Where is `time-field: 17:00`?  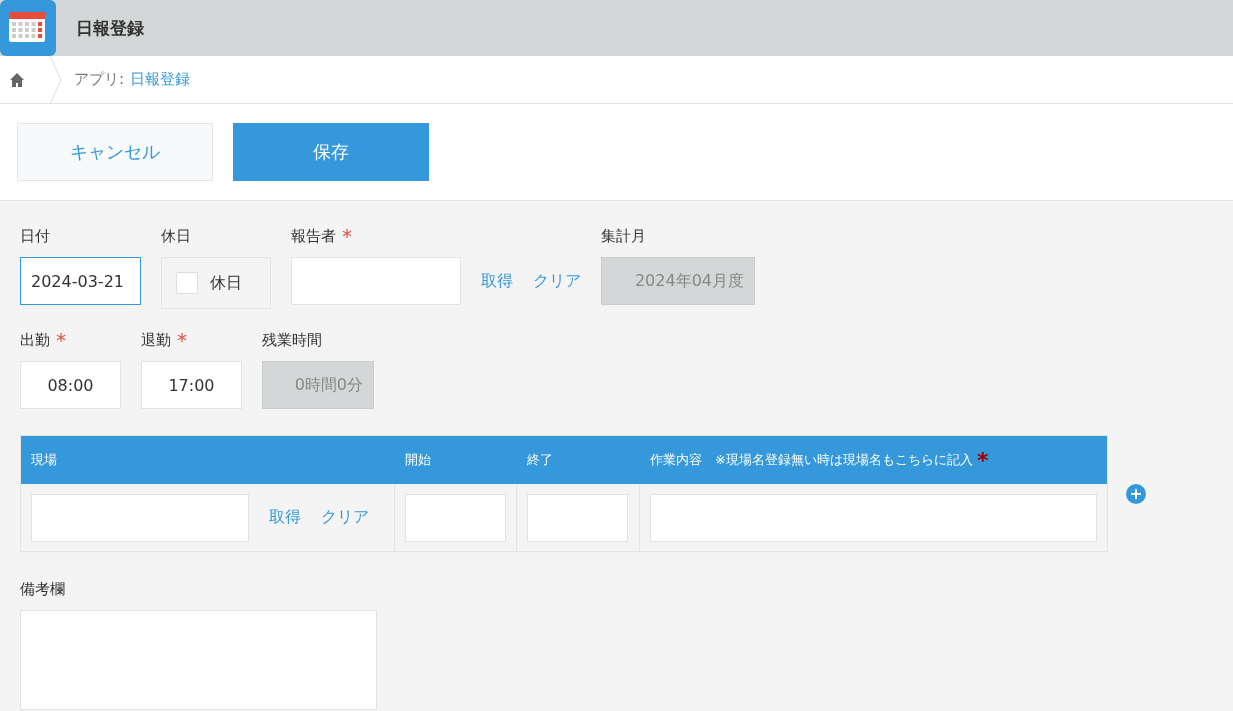
time-field: 17:00 is located at coordinates (191, 385).